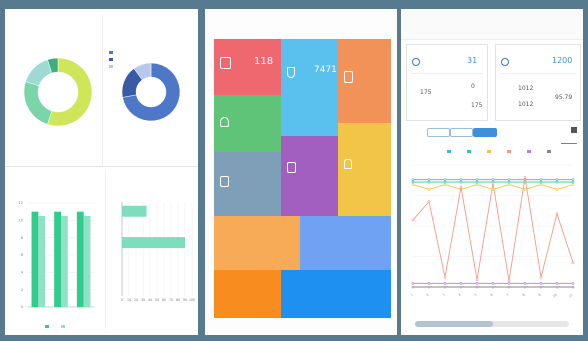 Image resolution: width=588 pixels, height=341 pixels. What do you see at coordinates (247, 67) in the screenshot?
I see `tile-1: 118` at bounding box center [247, 67].